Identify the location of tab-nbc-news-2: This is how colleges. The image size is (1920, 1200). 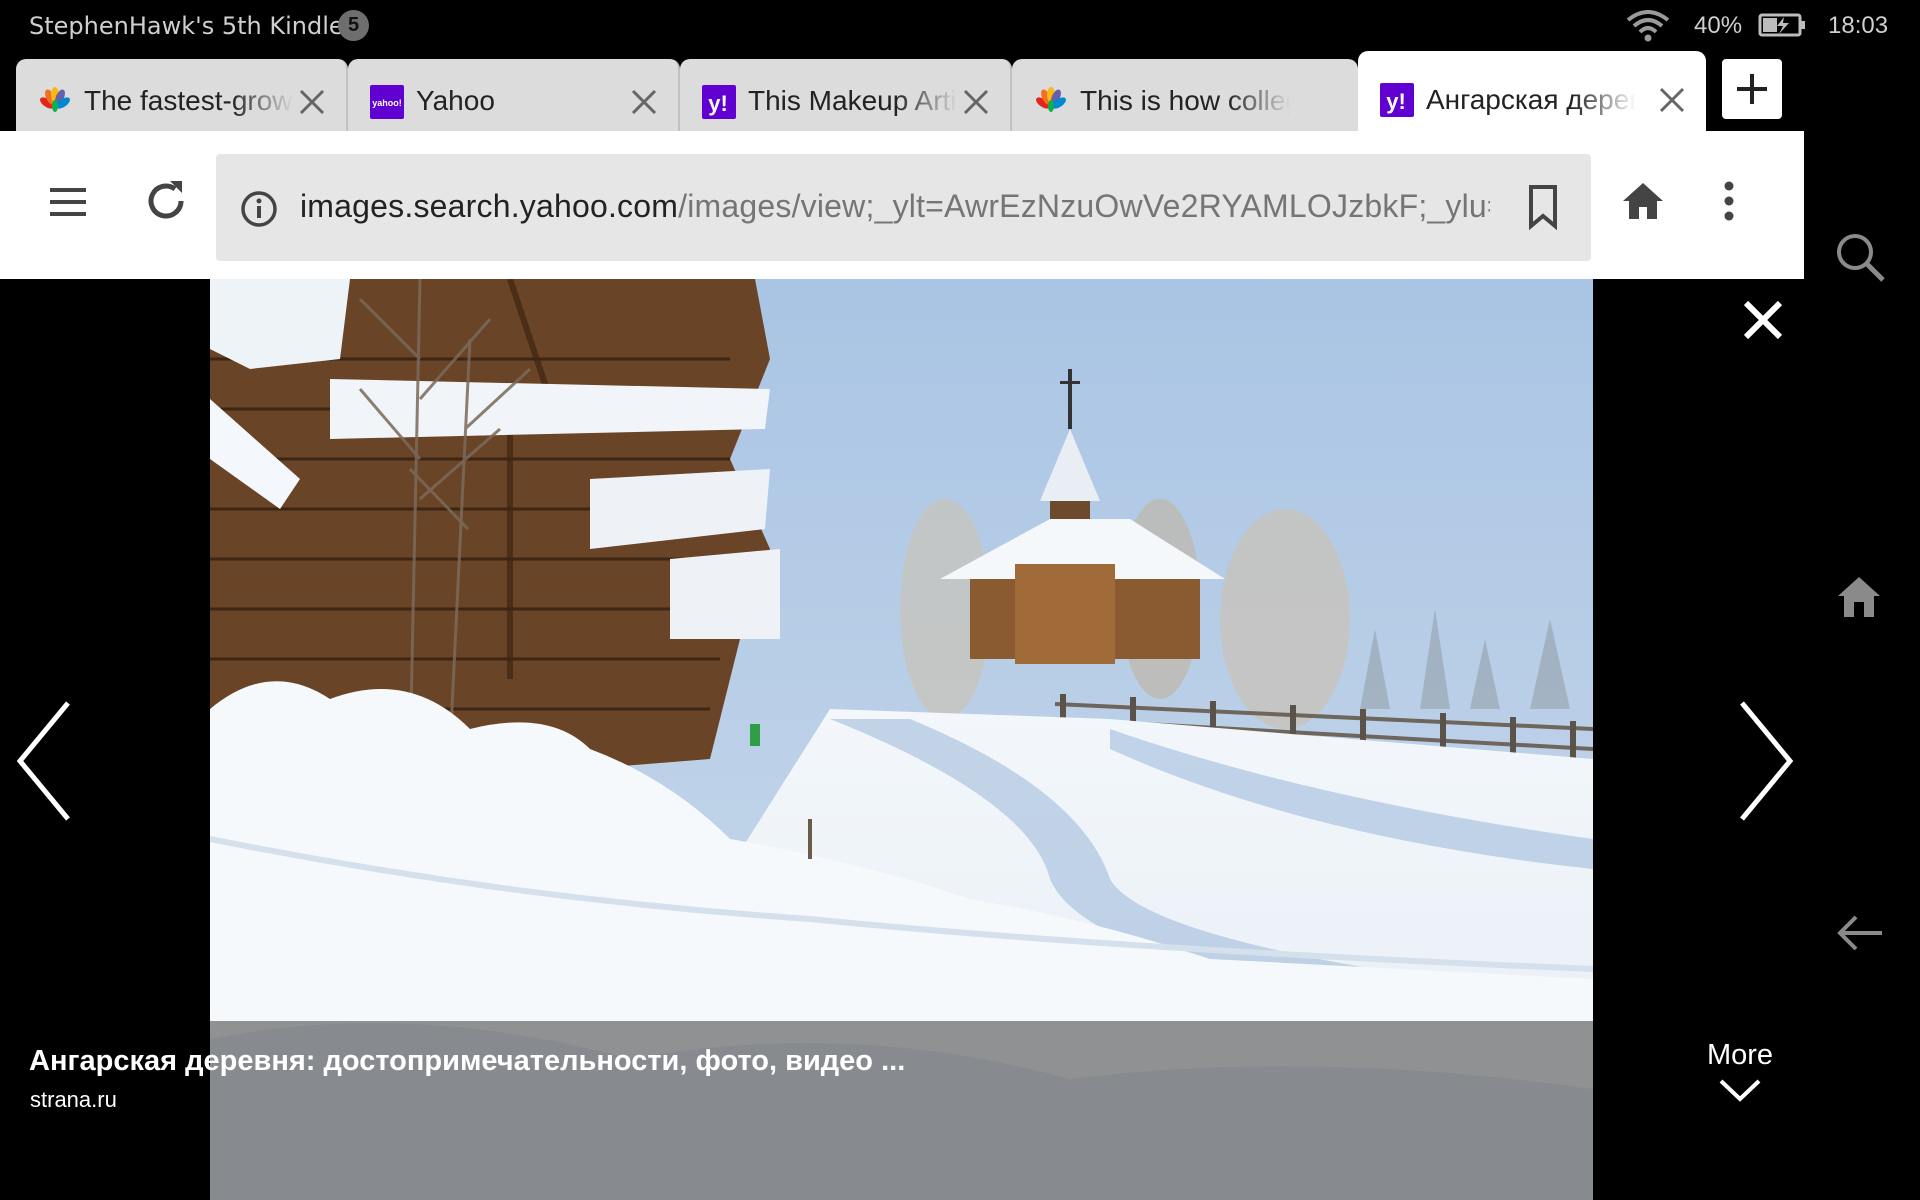
(1185, 95).